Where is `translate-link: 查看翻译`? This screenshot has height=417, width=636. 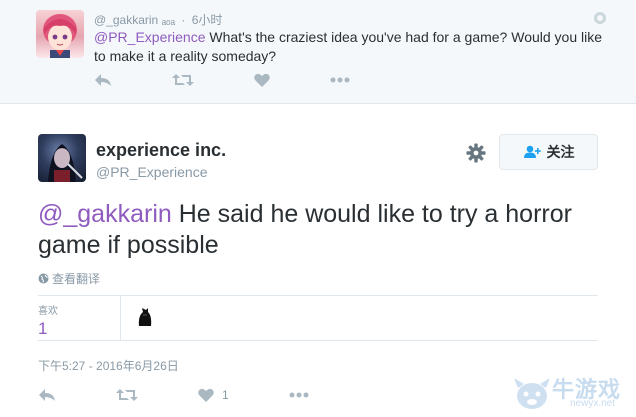 translate-link: 查看翻译 is located at coordinates (69, 278).